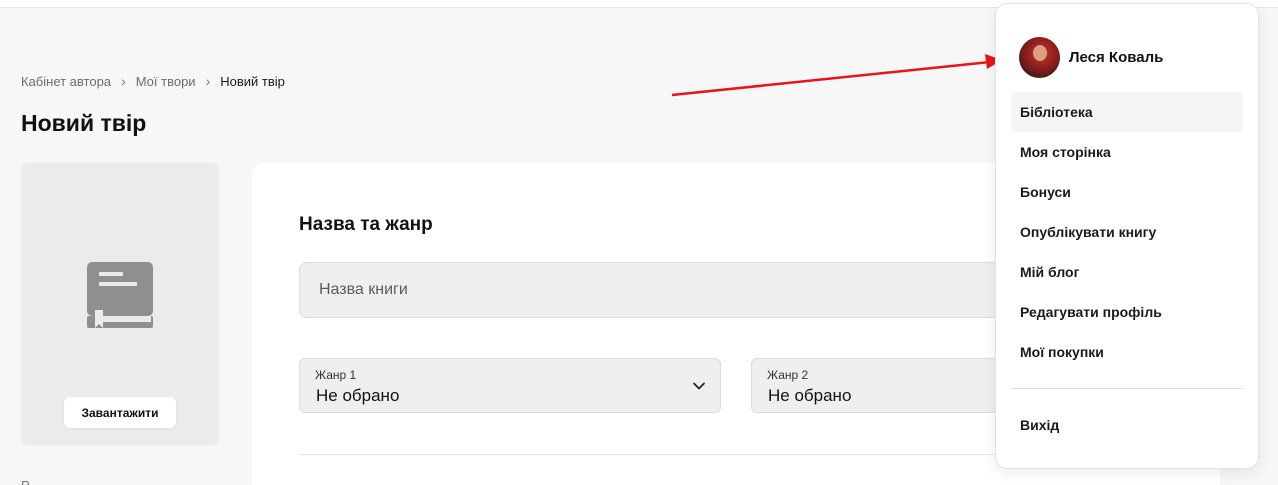 The height and width of the screenshot is (485, 1278). I want to click on genre1-select: Жанр 1 Не обрано, so click(510, 385).